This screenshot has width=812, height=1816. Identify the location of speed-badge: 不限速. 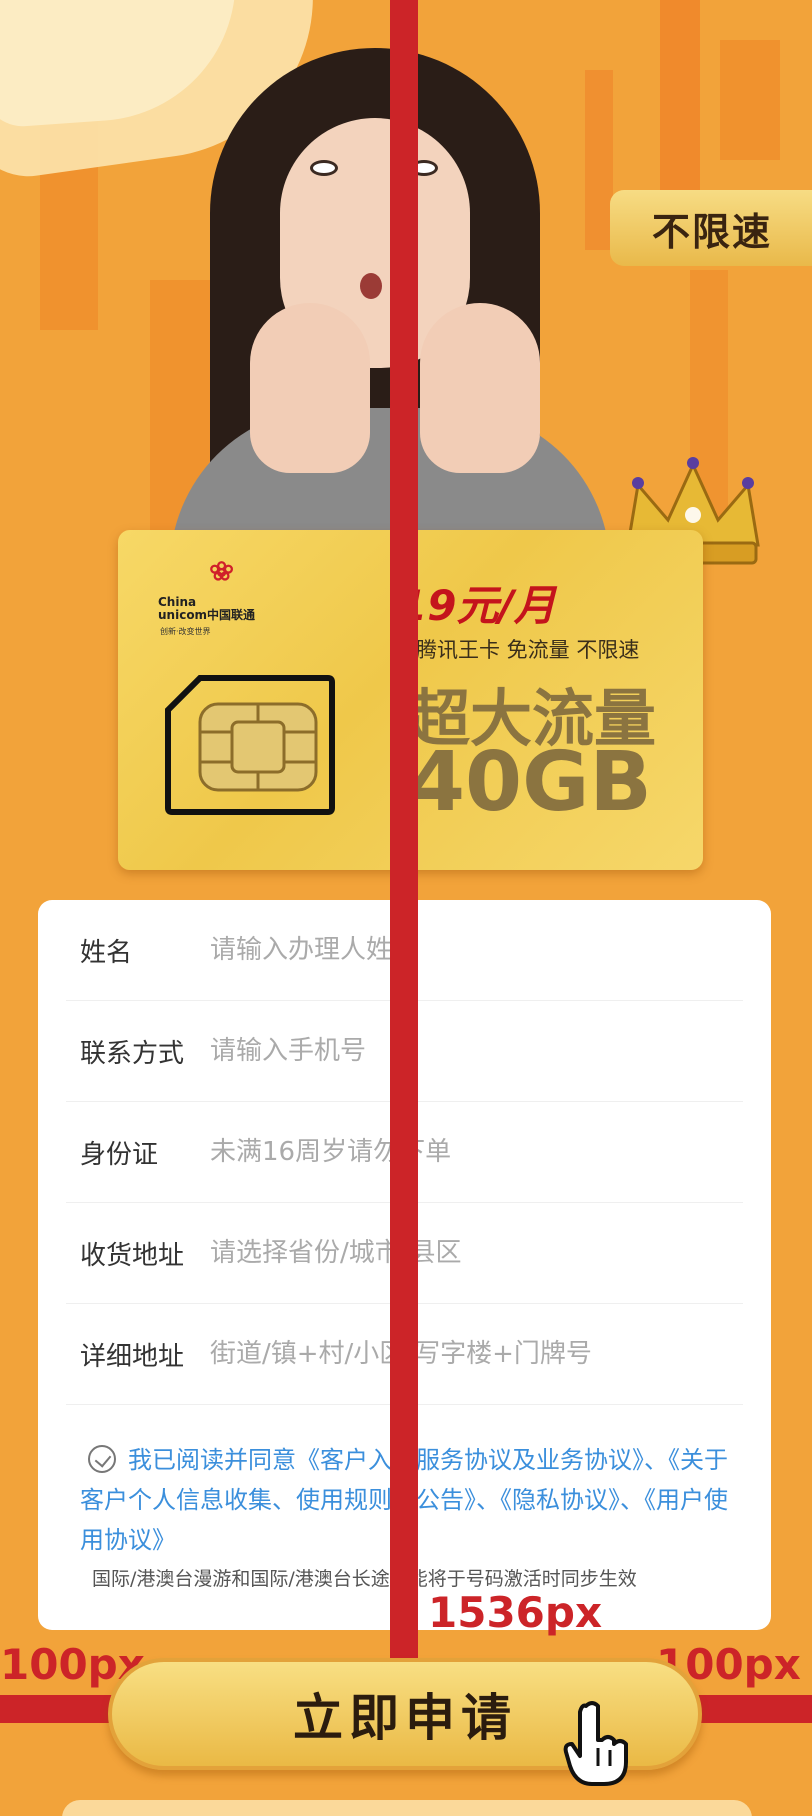
(711, 228).